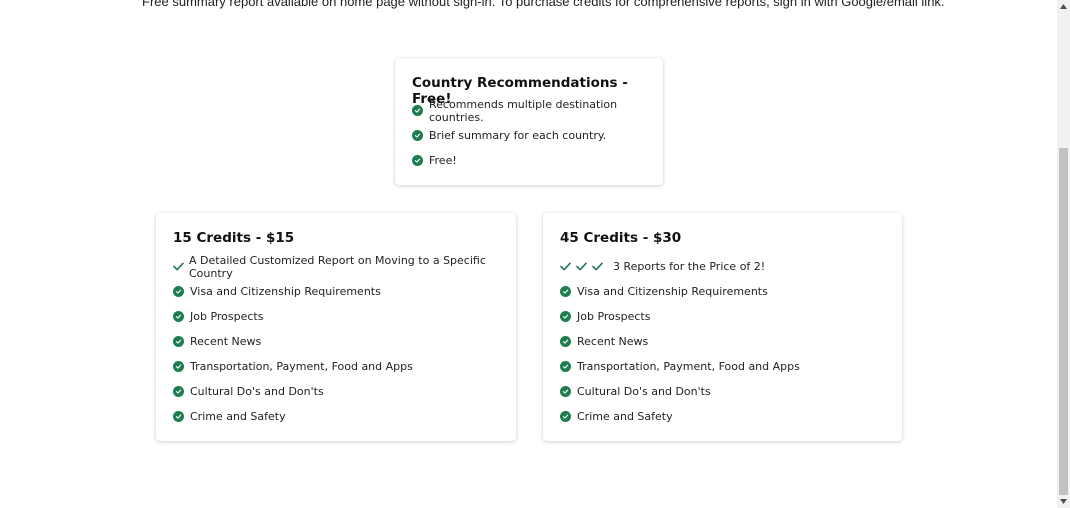 The image size is (1070, 508). I want to click on feature-label: Free!, so click(443, 160).